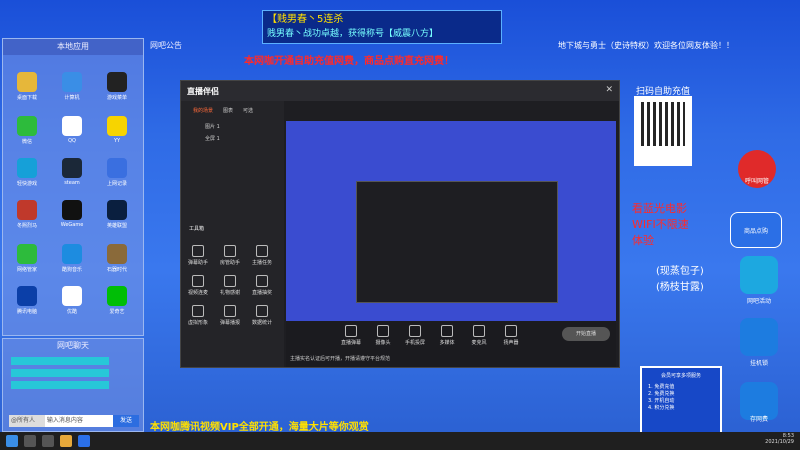 The height and width of the screenshot is (450, 800). I want to click on chat-input: 输入消息内容, so click(65, 420).